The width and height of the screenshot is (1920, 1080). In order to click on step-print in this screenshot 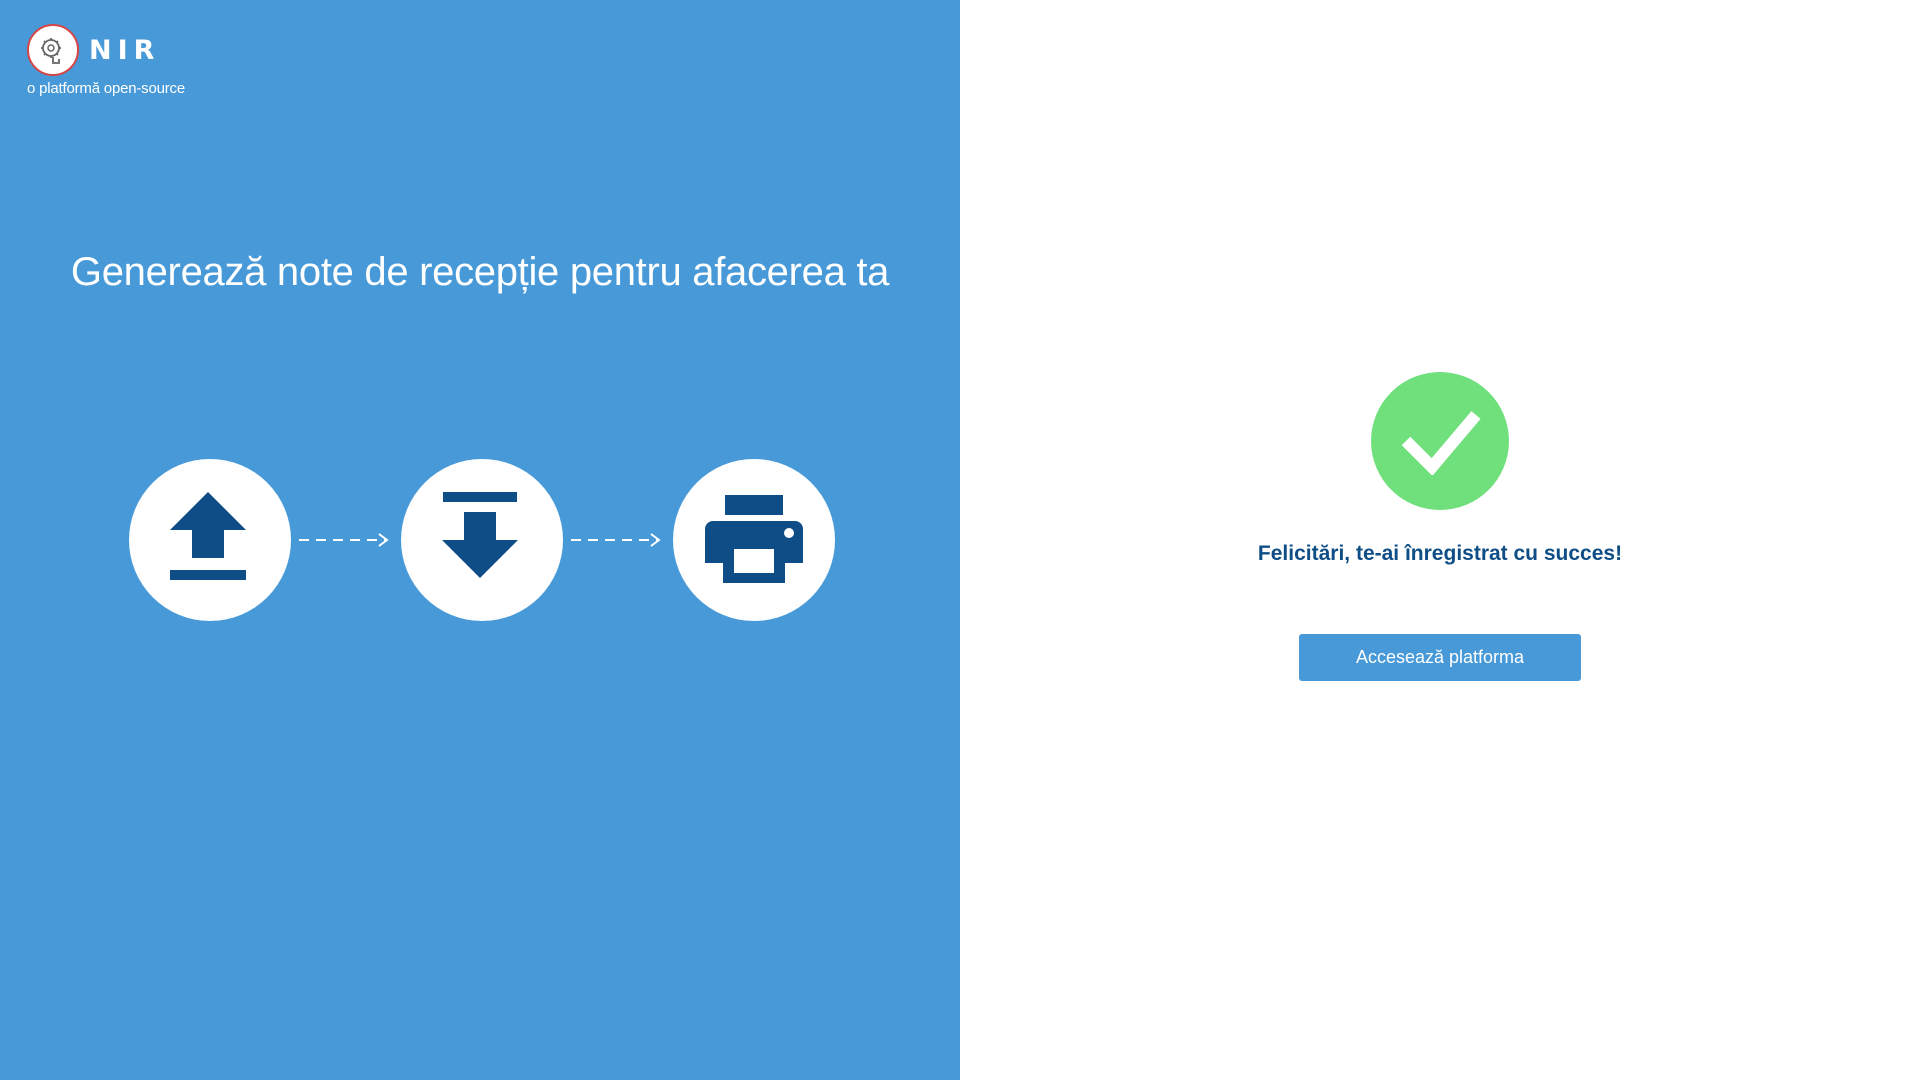, I will do `click(754, 540)`.